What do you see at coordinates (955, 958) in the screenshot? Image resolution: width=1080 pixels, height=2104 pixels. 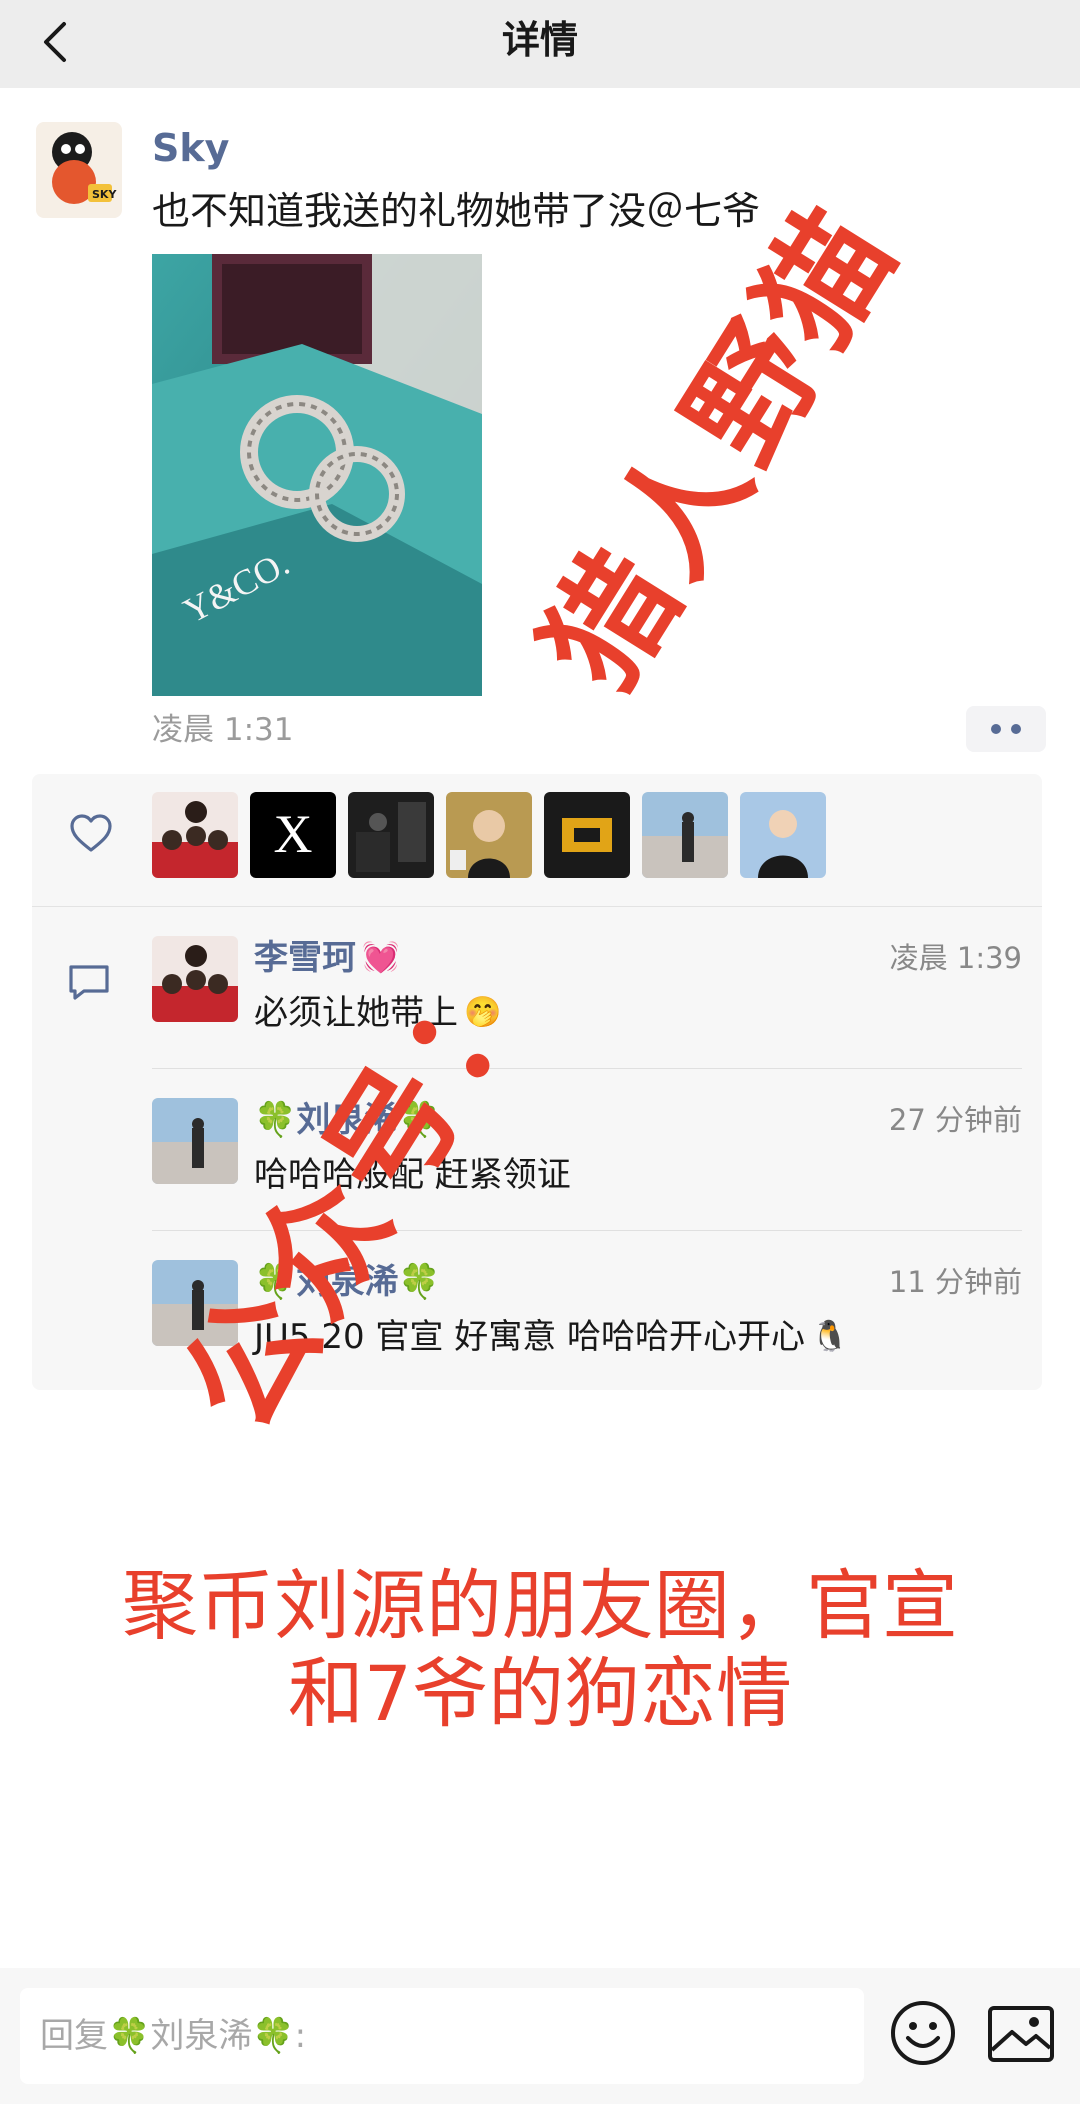 I see `comment-time: 凌晨 1:39` at bounding box center [955, 958].